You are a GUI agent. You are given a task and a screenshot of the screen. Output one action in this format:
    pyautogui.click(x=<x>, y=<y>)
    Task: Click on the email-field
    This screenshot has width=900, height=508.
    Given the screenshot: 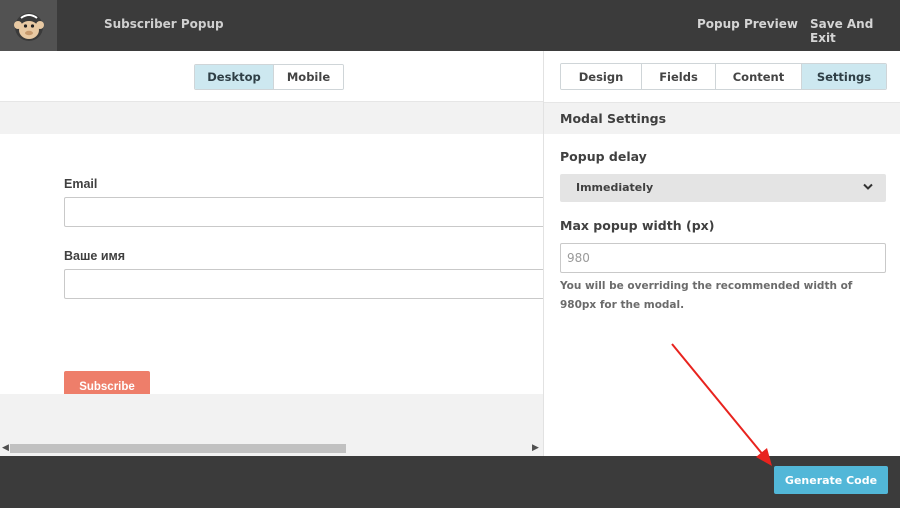 What is the action you would take?
    pyautogui.click(x=303, y=212)
    